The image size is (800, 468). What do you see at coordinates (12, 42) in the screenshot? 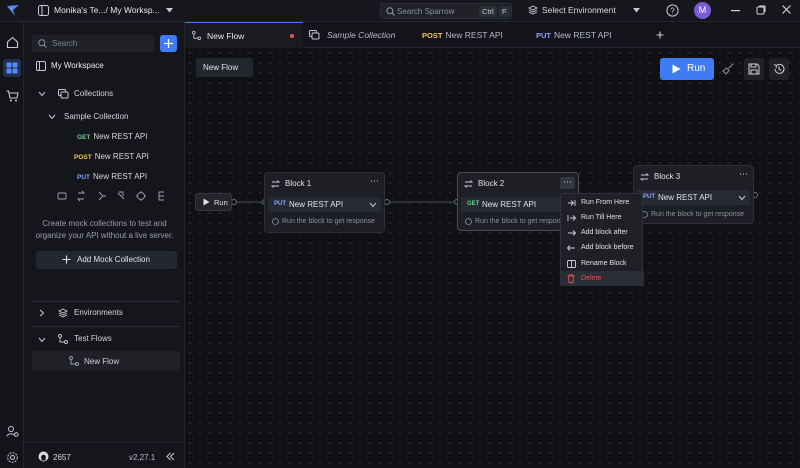
I see `home-icon` at bounding box center [12, 42].